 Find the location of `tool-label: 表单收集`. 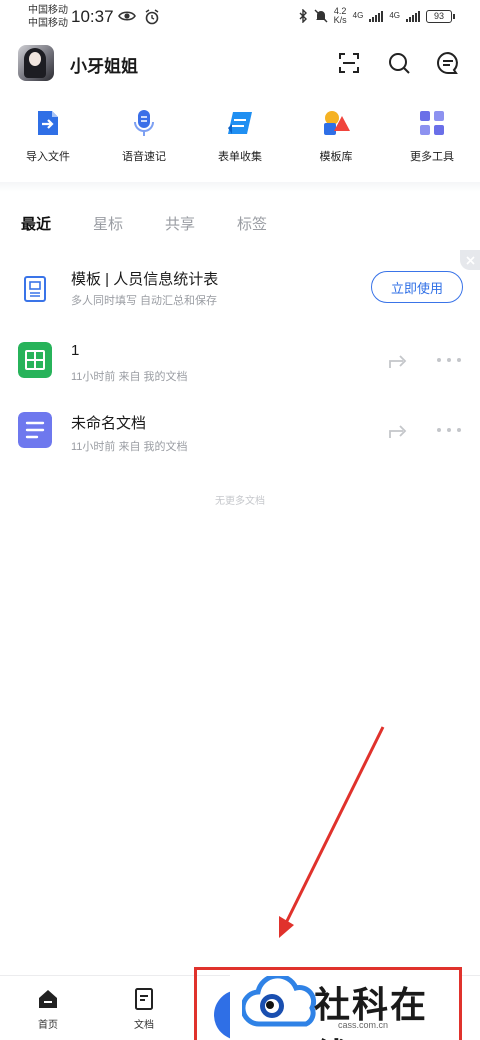

tool-label: 表单收集 is located at coordinates (240, 157).